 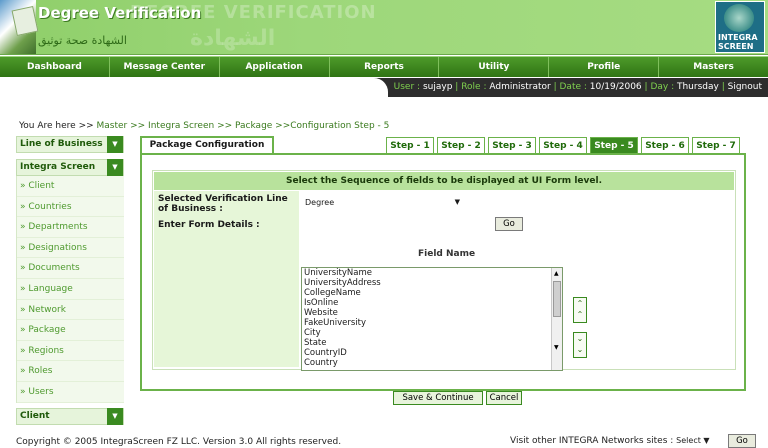 What do you see at coordinates (70, 227) in the screenshot?
I see `sidebar-item-departments: » Departments` at bounding box center [70, 227].